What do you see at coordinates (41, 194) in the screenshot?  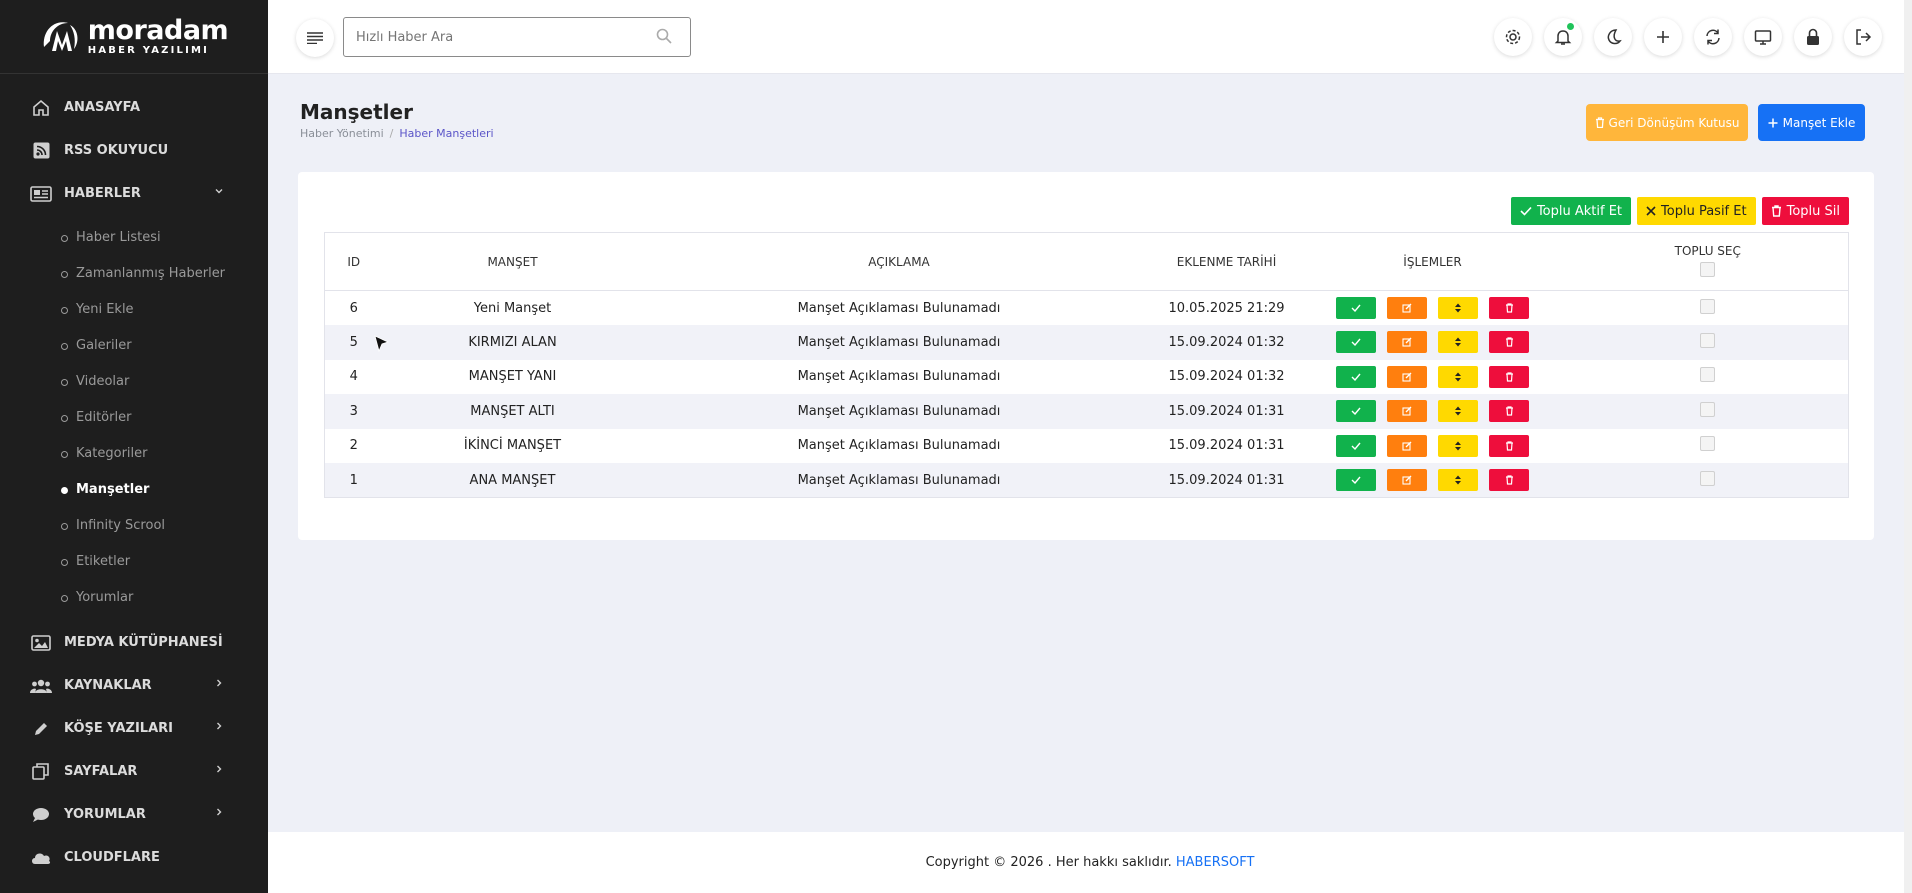 I see `newspaper-icon` at bounding box center [41, 194].